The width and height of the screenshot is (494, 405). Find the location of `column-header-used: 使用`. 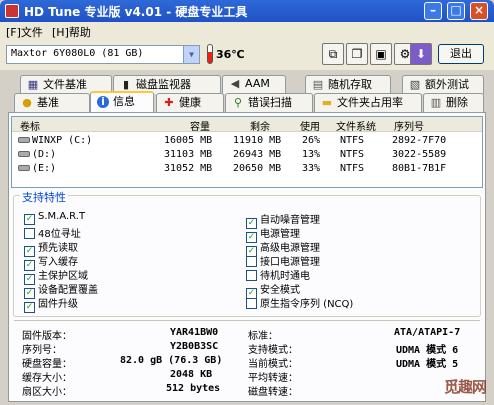

column-header-used: 使用 is located at coordinates (310, 125).